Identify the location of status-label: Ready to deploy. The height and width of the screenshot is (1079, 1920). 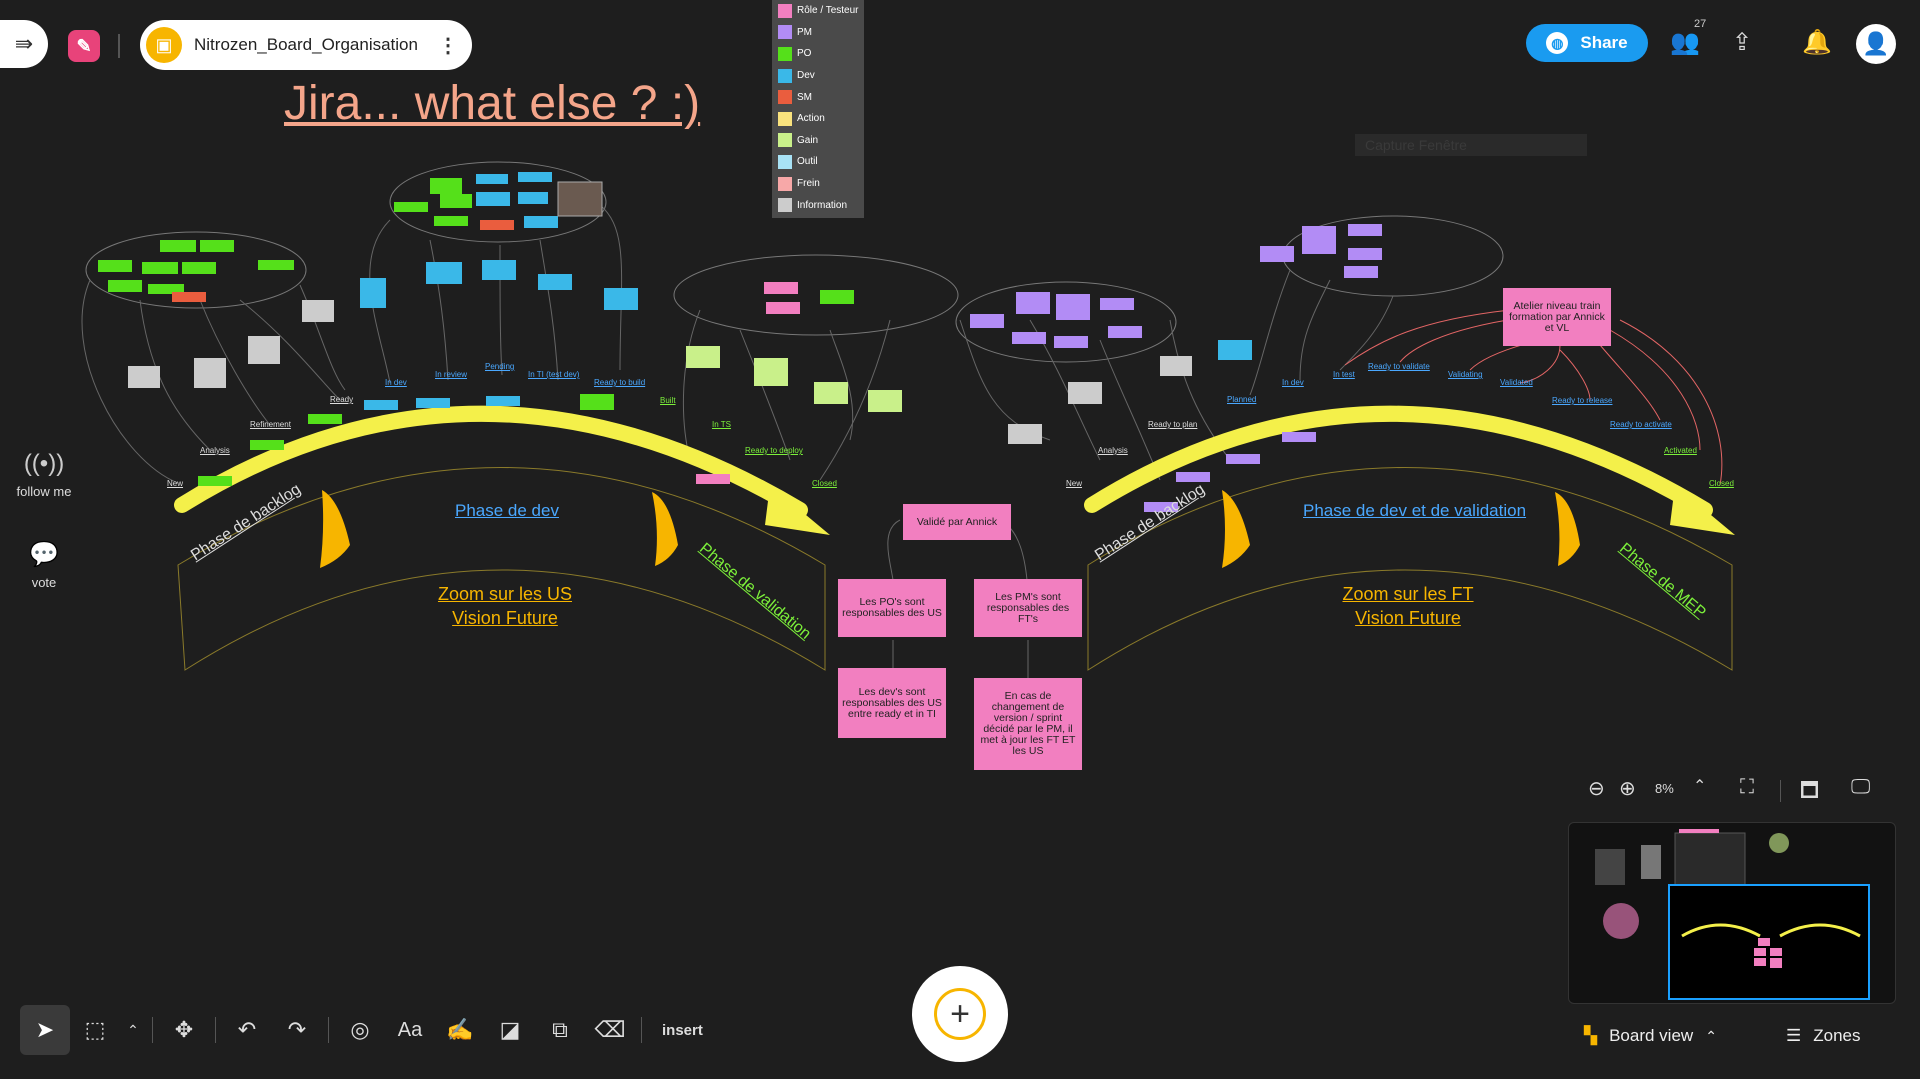
(774, 450).